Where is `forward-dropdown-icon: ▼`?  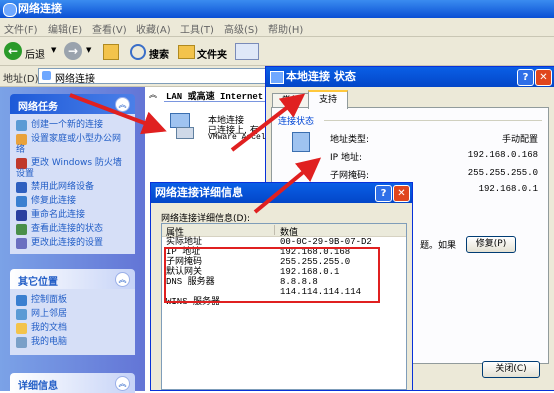
forward-dropdown-icon: ▼ is located at coordinates (88, 50).